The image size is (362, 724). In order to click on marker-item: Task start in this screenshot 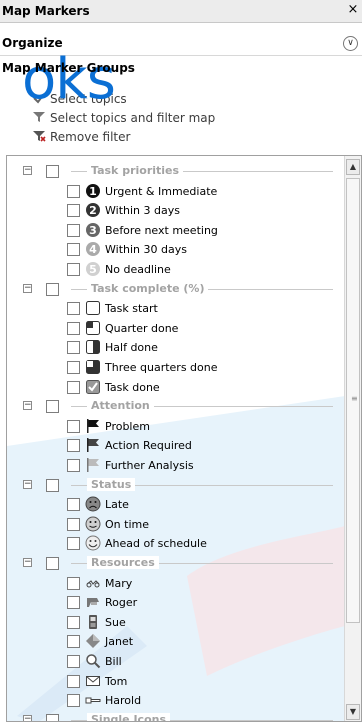, I will do `click(176, 308)`.